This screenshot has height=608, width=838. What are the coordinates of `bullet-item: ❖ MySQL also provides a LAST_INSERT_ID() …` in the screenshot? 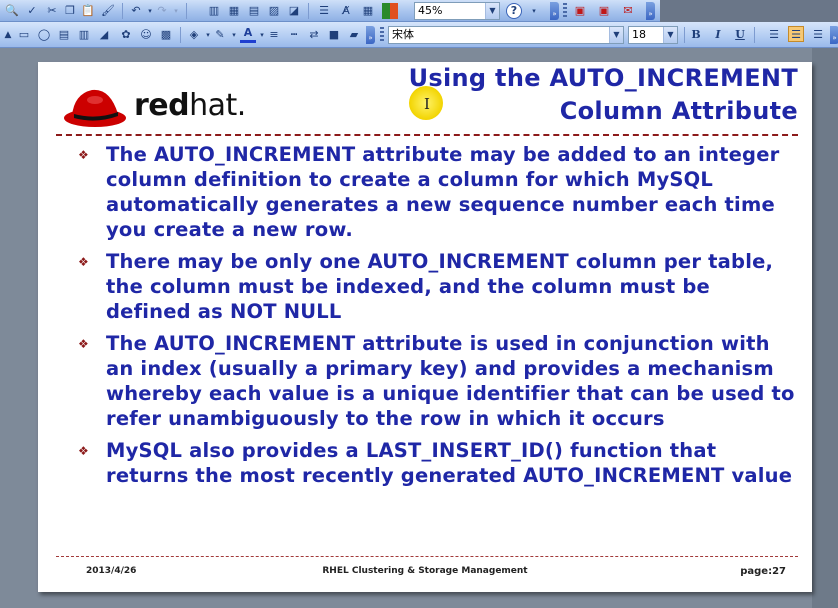 It's located at (438, 463).